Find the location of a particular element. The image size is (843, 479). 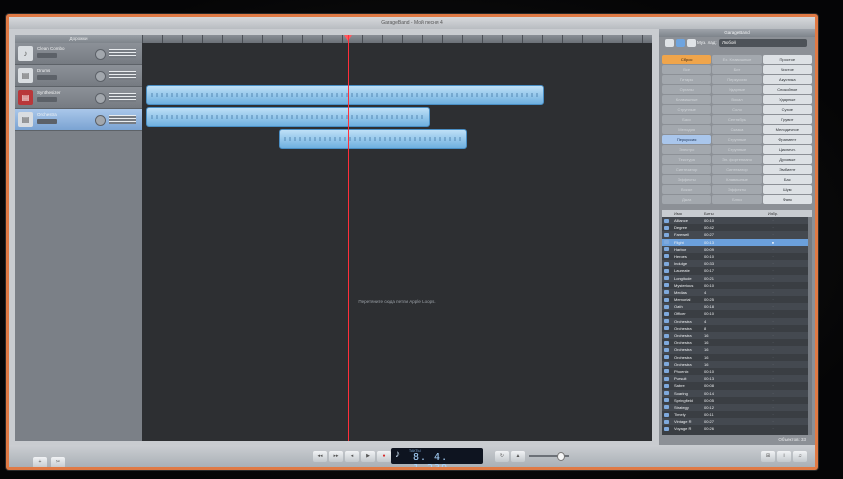

keyword-button: Фрагмент is located at coordinates (787, 139).